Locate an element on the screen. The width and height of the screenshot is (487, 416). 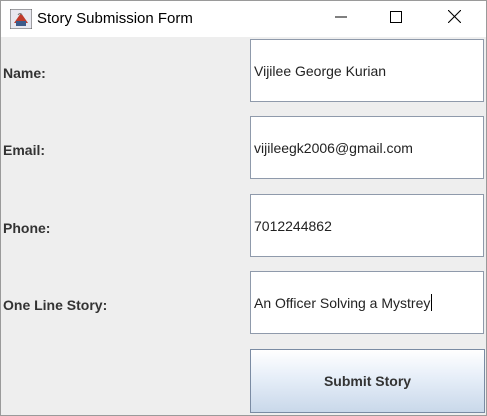
maximize-icon is located at coordinates (396, 19).